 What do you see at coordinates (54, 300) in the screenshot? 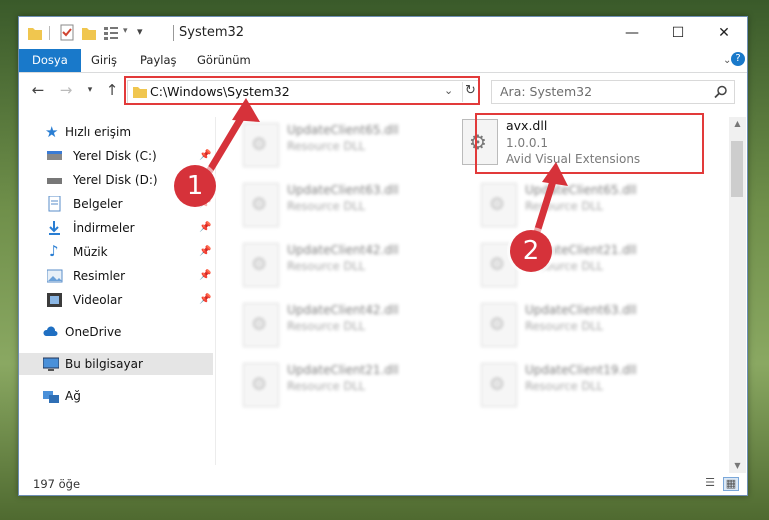
I see `videos-icon` at bounding box center [54, 300].